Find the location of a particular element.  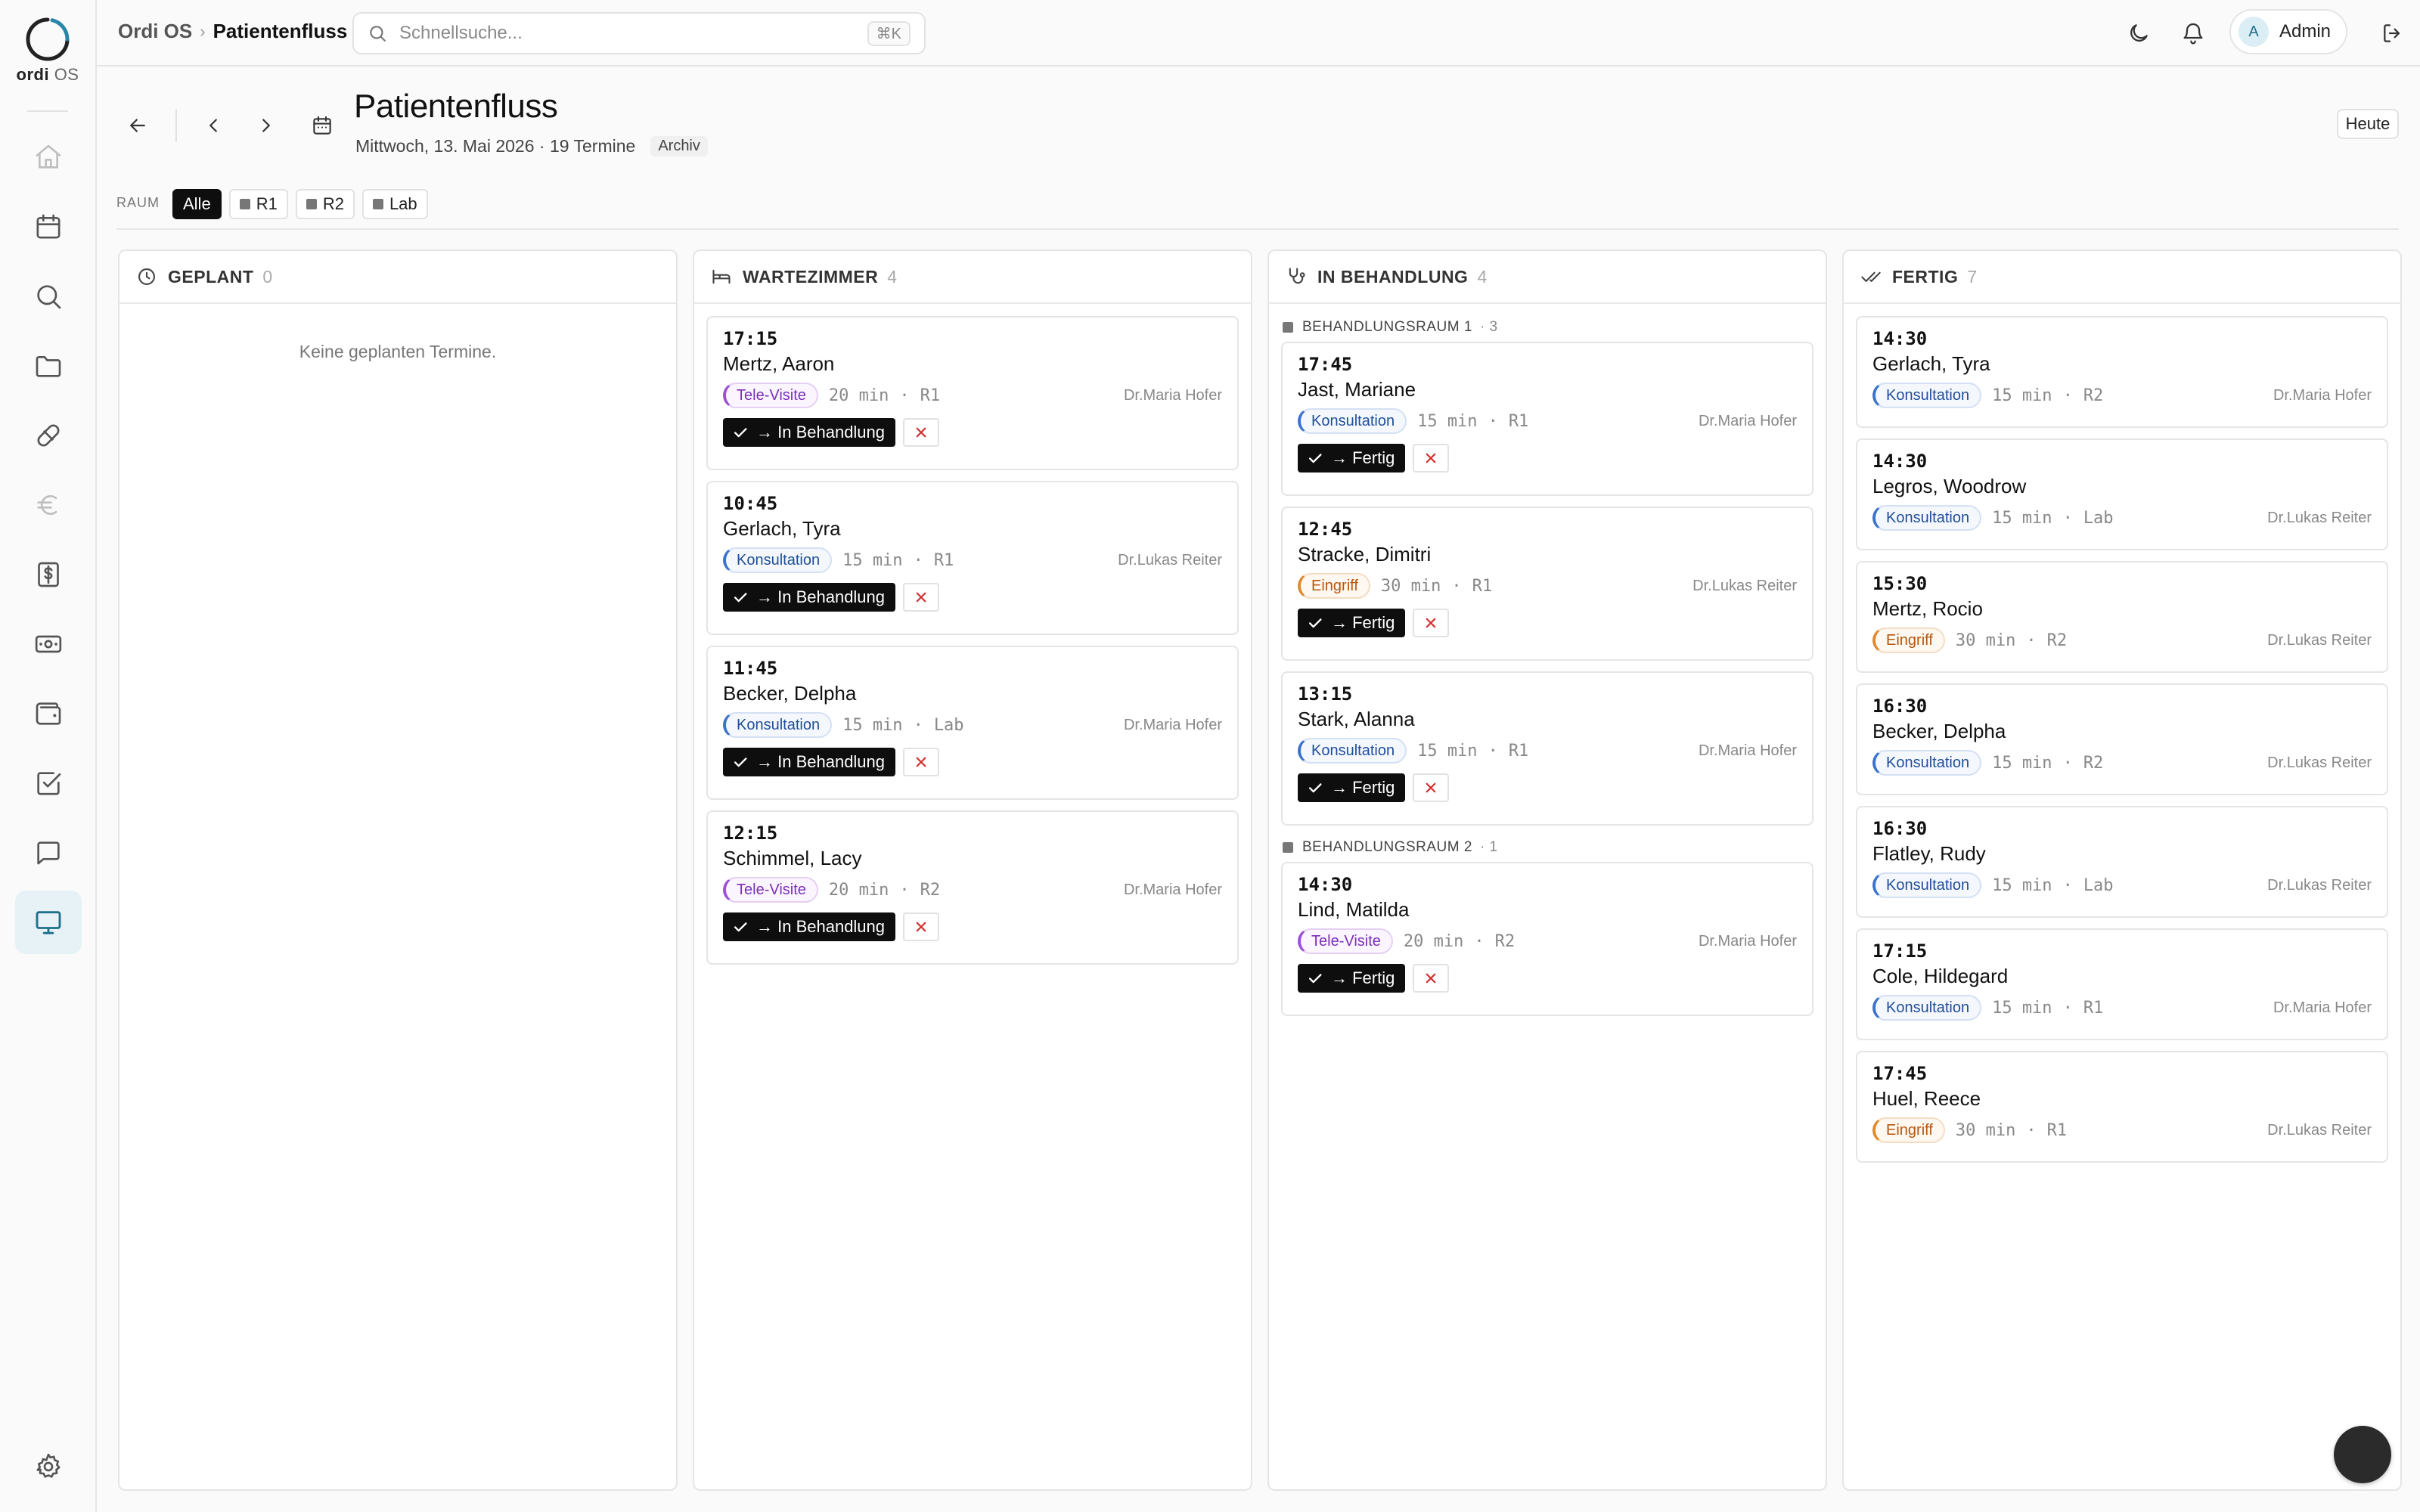

arrow-left-icon is located at coordinates (137, 126).